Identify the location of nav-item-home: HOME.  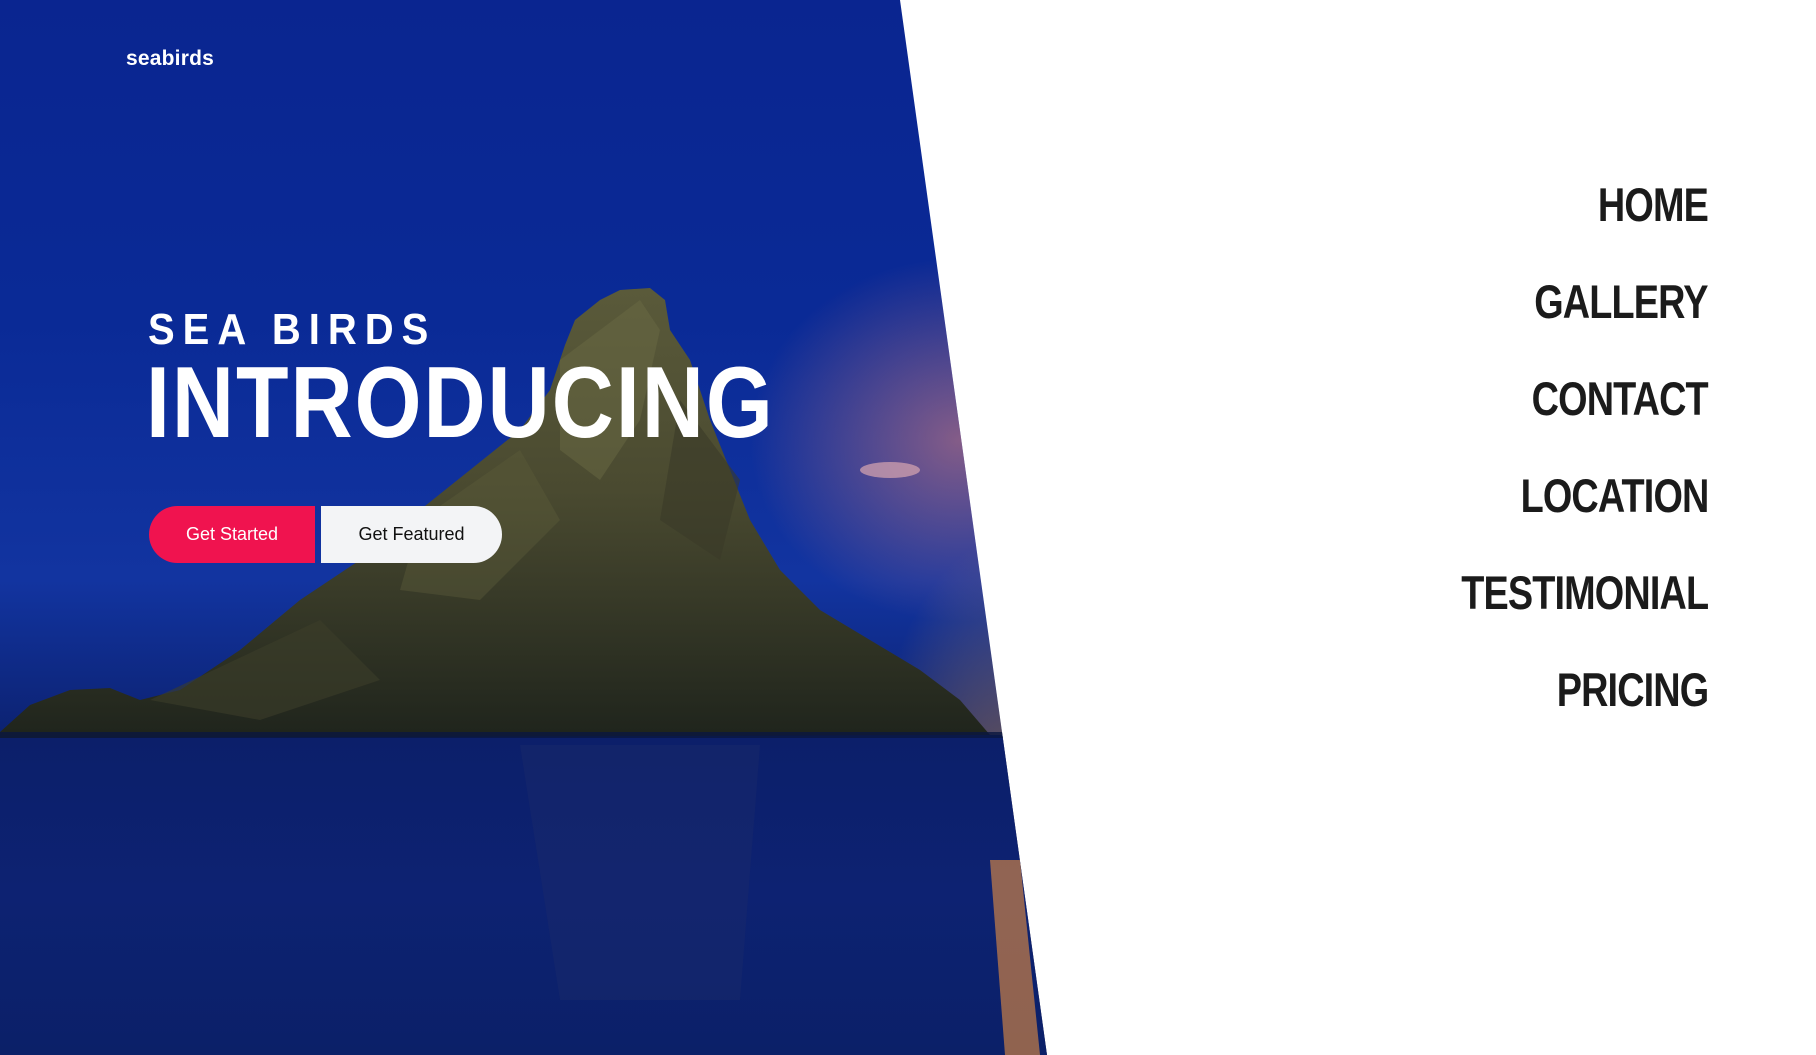
(1653, 234).